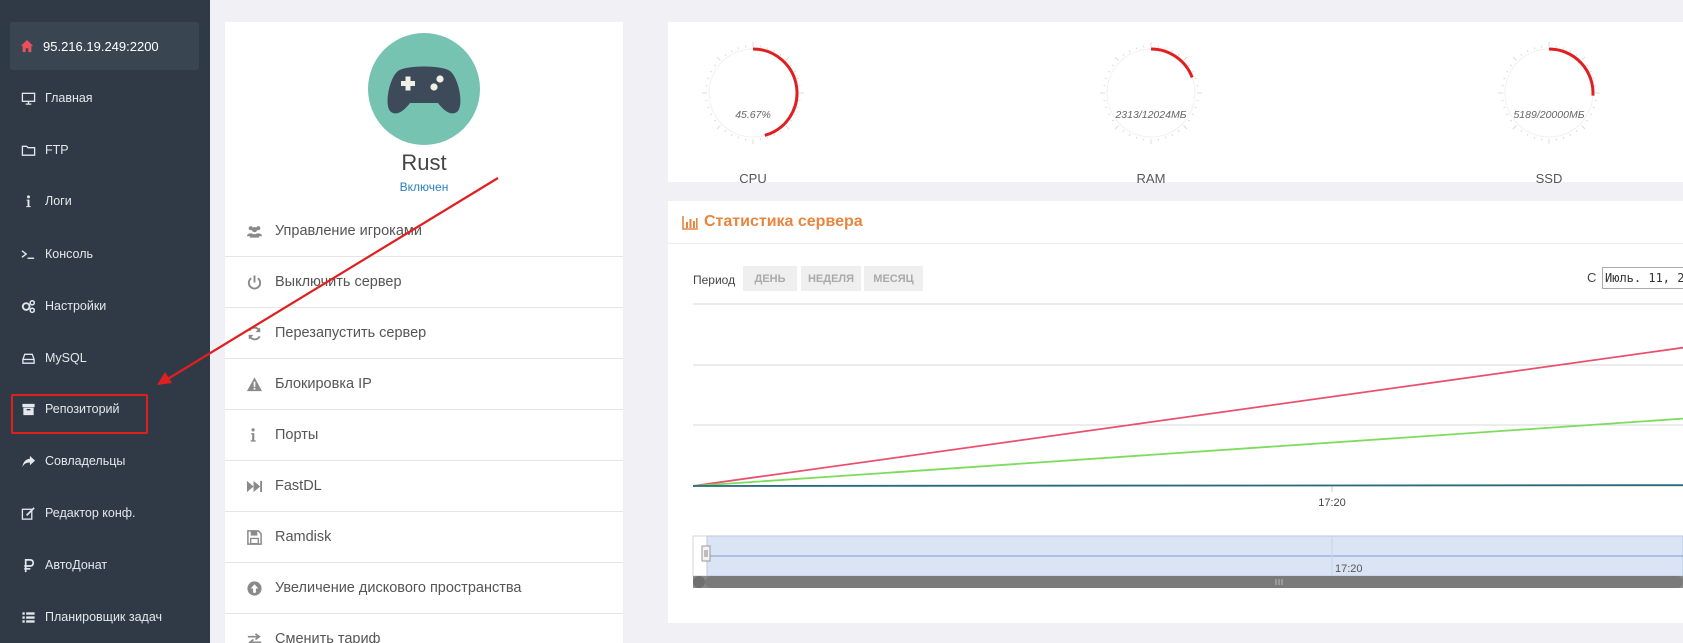 The height and width of the screenshot is (643, 1683). What do you see at coordinates (328, 281) in the screenshot?
I see `annotation-arrow` at bounding box center [328, 281].